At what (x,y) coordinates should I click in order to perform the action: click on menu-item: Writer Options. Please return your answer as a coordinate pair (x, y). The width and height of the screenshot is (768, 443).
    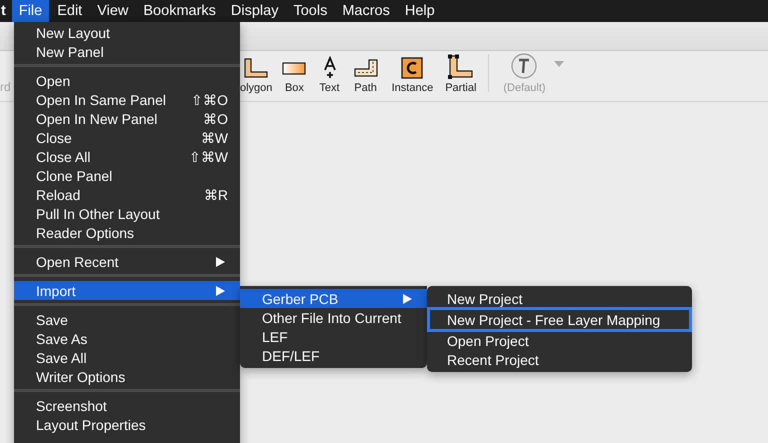
    Looking at the image, I should click on (127, 376).